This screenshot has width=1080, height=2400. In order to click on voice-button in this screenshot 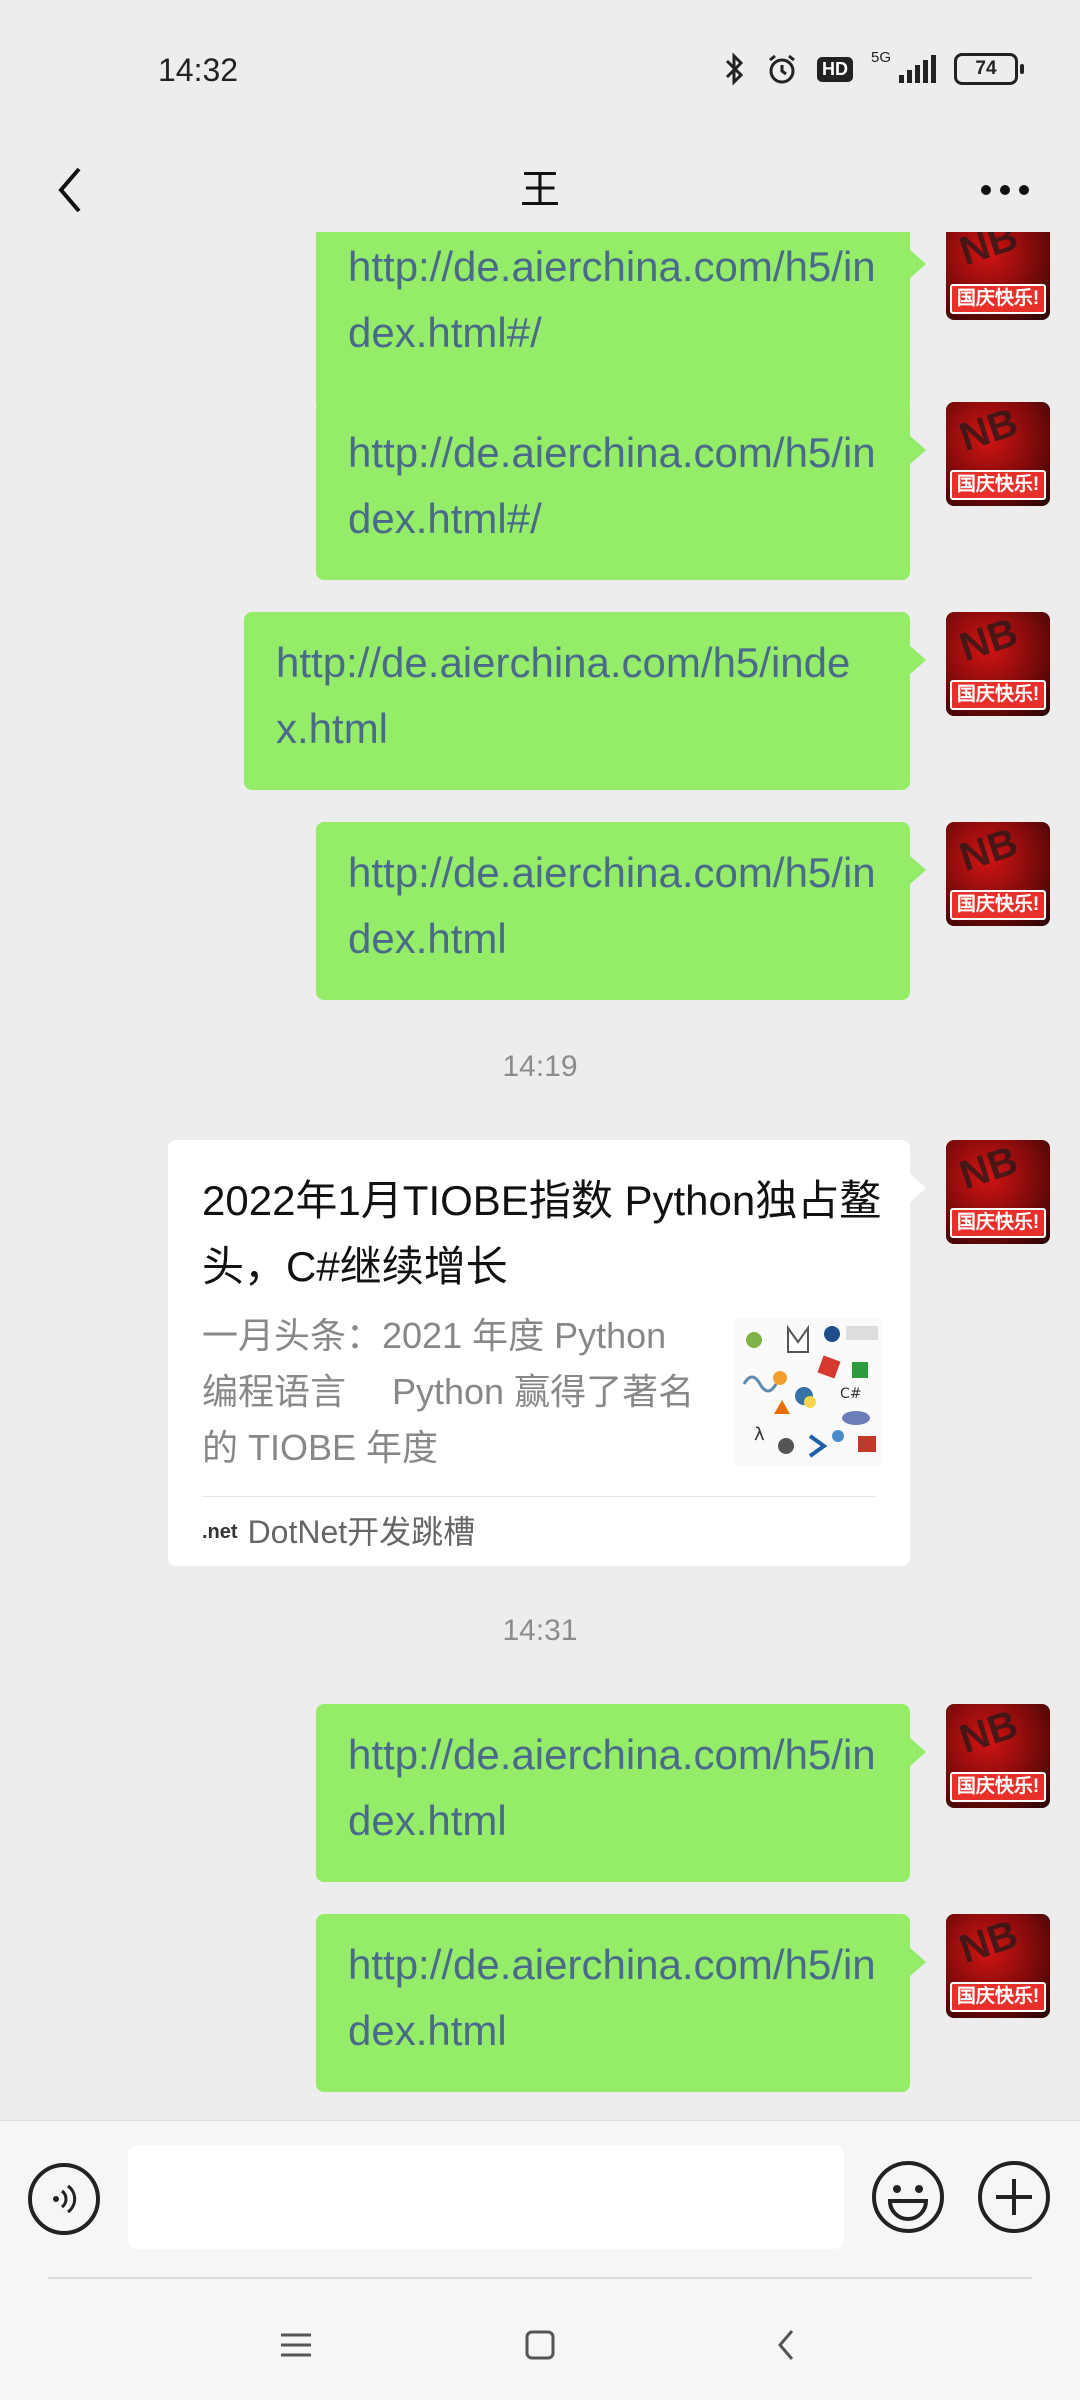, I will do `click(64, 2199)`.